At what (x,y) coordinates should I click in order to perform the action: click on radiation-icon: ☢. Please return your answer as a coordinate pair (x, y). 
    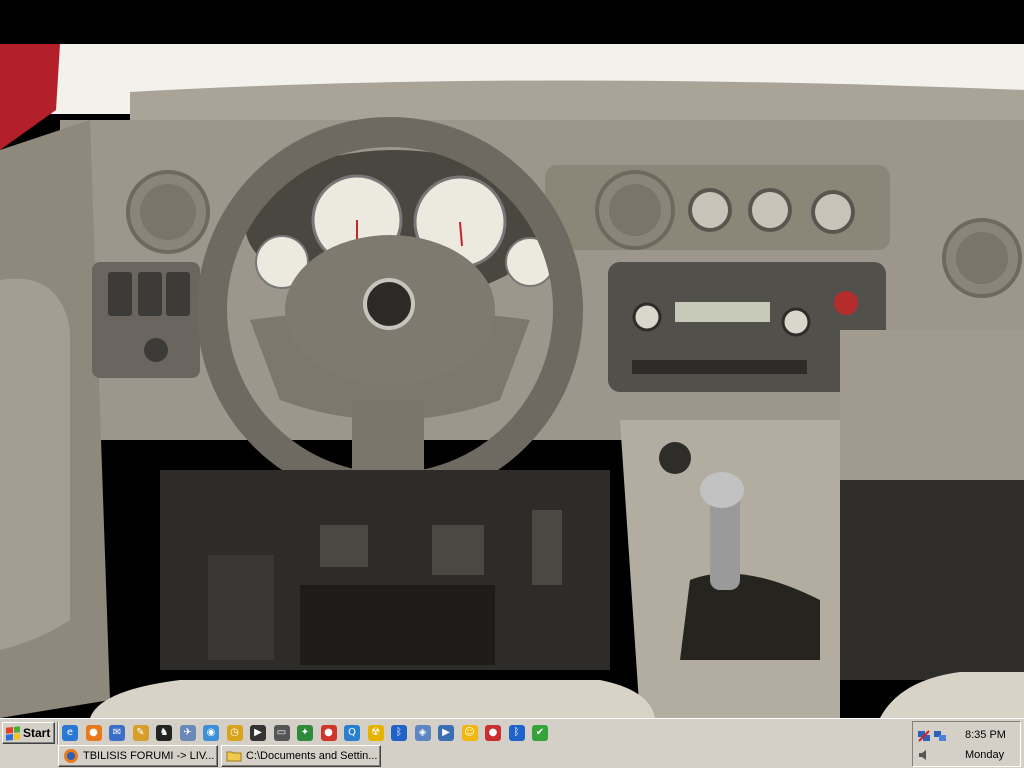
    Looking at the image, I should click on (375, 733).